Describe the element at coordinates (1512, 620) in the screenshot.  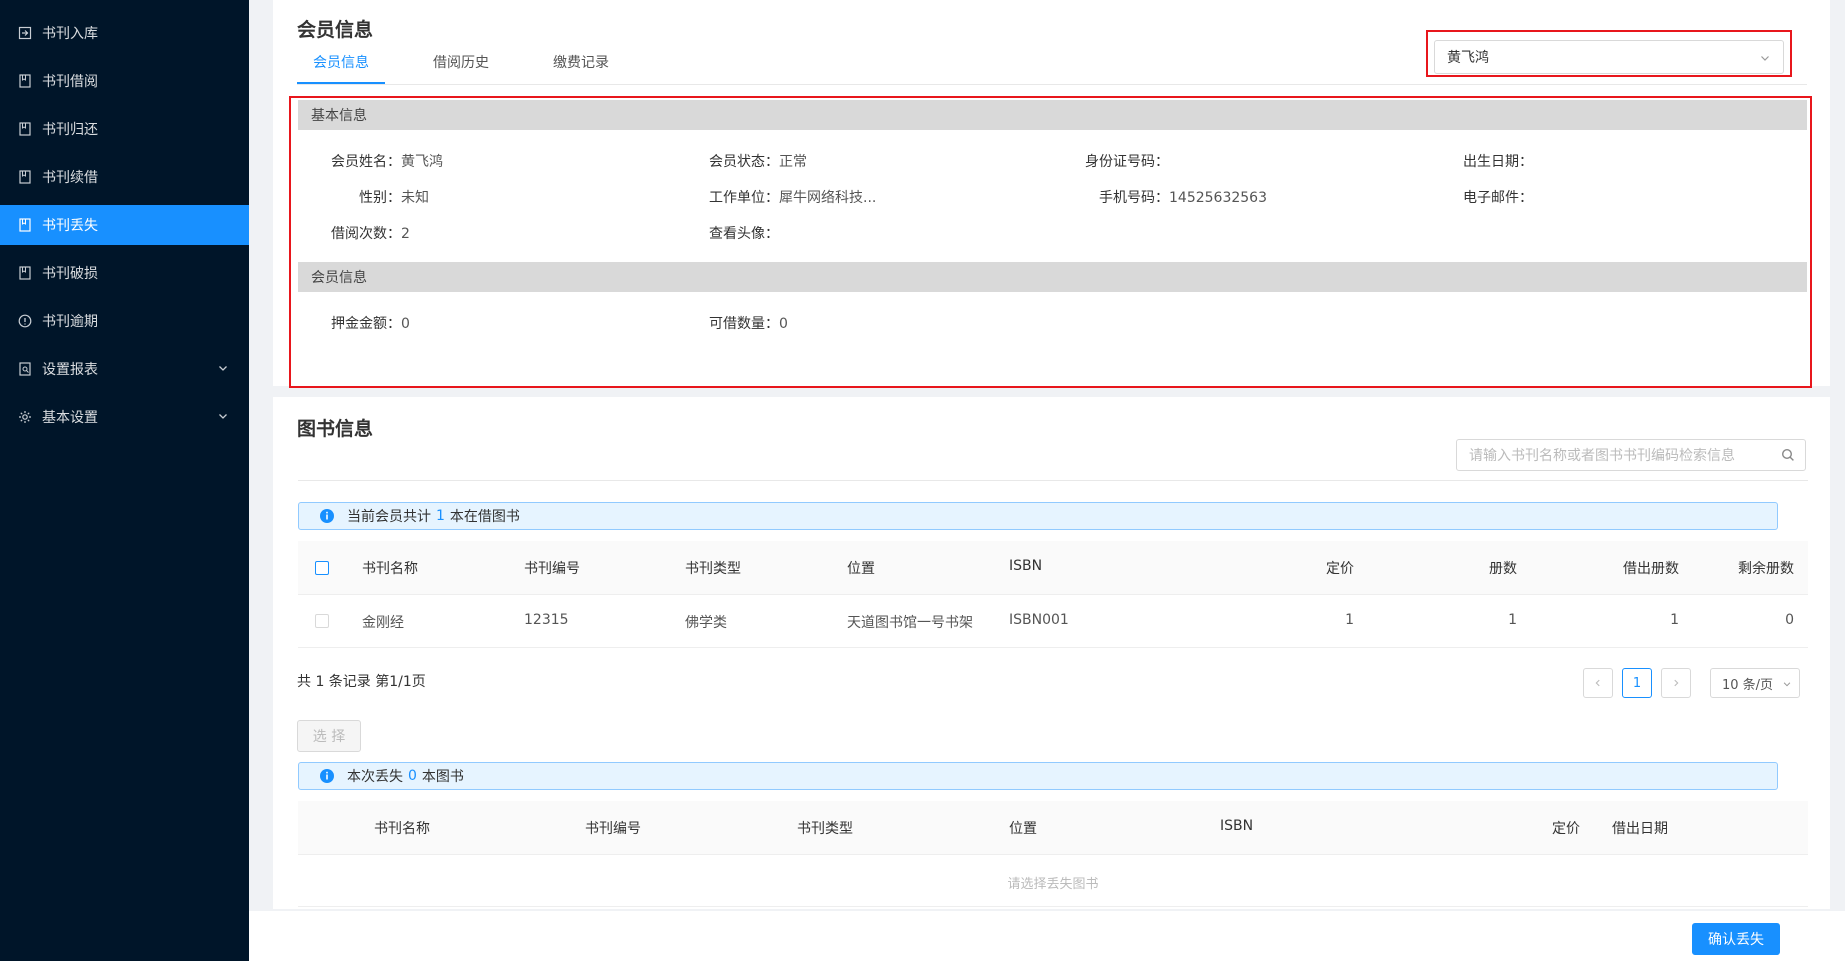
I see `cell-copies: 1` at that location.